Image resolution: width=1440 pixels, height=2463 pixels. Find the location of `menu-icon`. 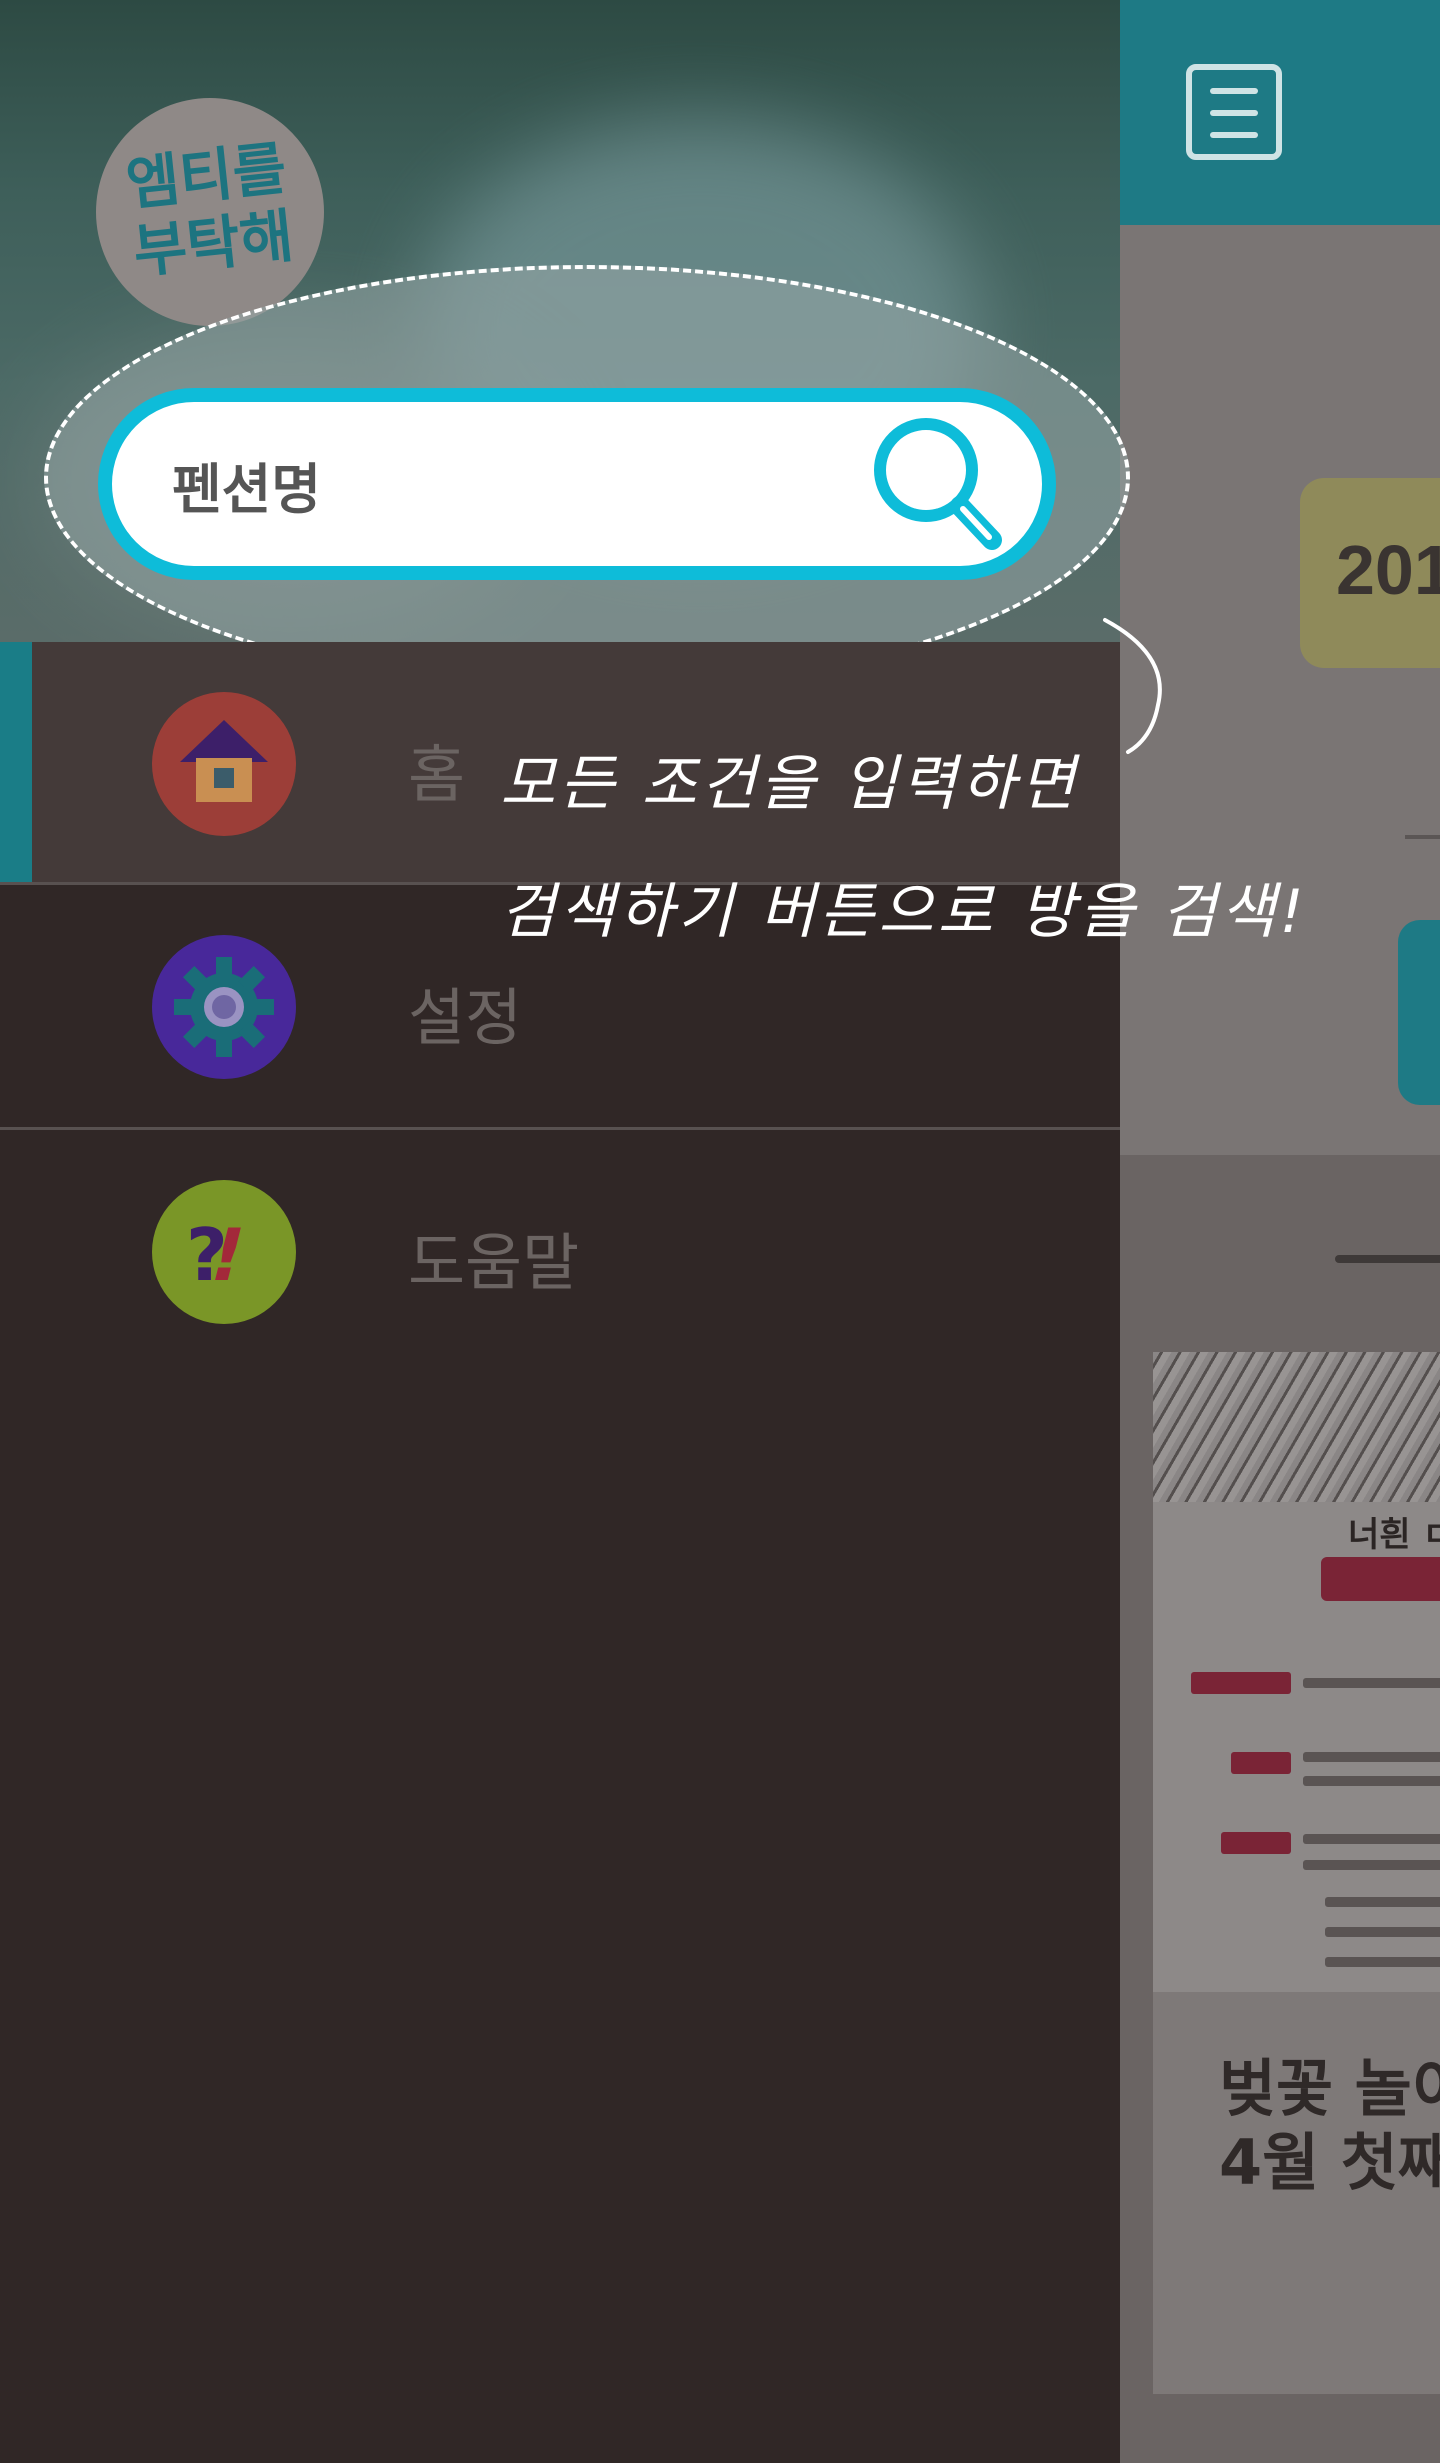

menu-icon is located at coordinates (1234, 112).